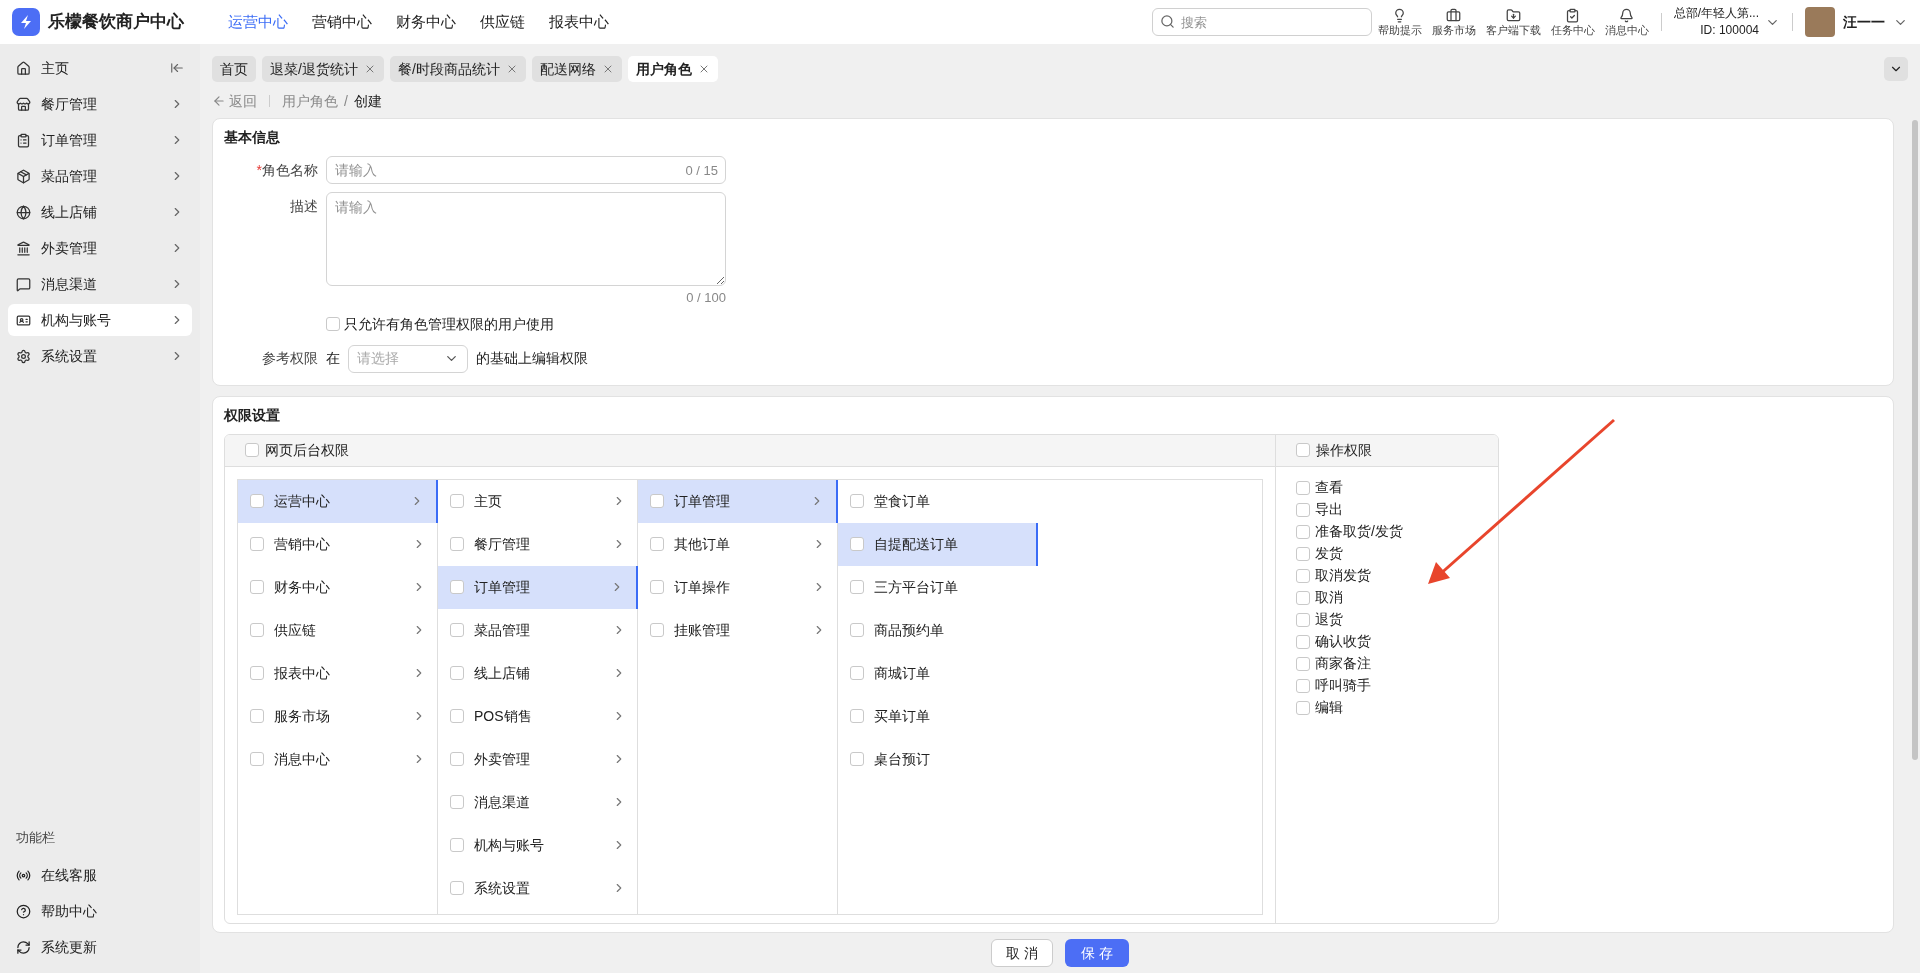 This screenshot has width=1920, height=973. I want to click on permission-item: 桌台预订, so click(938, 759).